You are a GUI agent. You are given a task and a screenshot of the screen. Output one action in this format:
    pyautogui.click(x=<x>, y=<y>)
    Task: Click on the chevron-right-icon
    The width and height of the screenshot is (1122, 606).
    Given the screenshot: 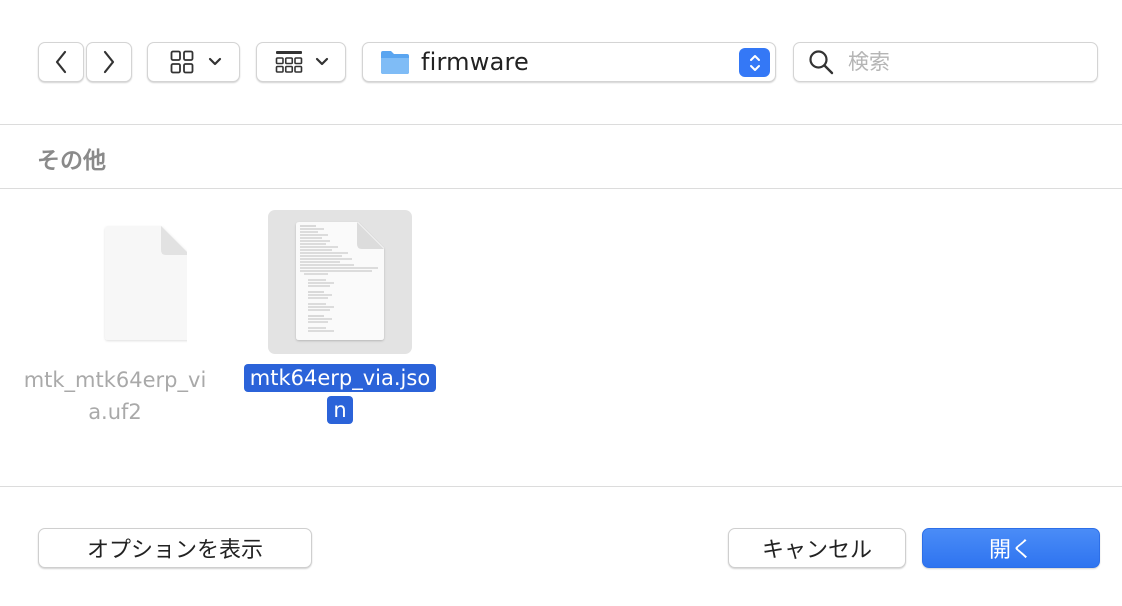 What is the action you would take?
    pyautogui.click(x=109, y=62)
    